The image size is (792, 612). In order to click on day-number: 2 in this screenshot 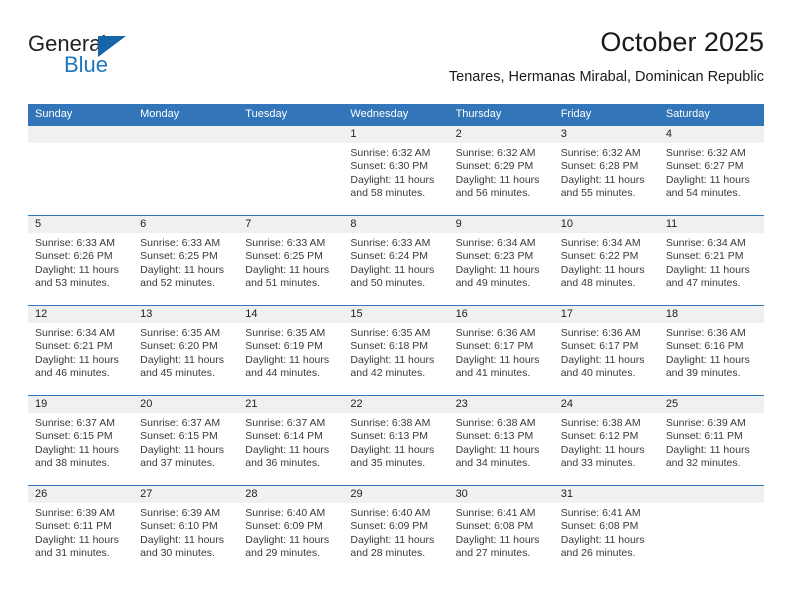, I will do `click(501, 134)`.